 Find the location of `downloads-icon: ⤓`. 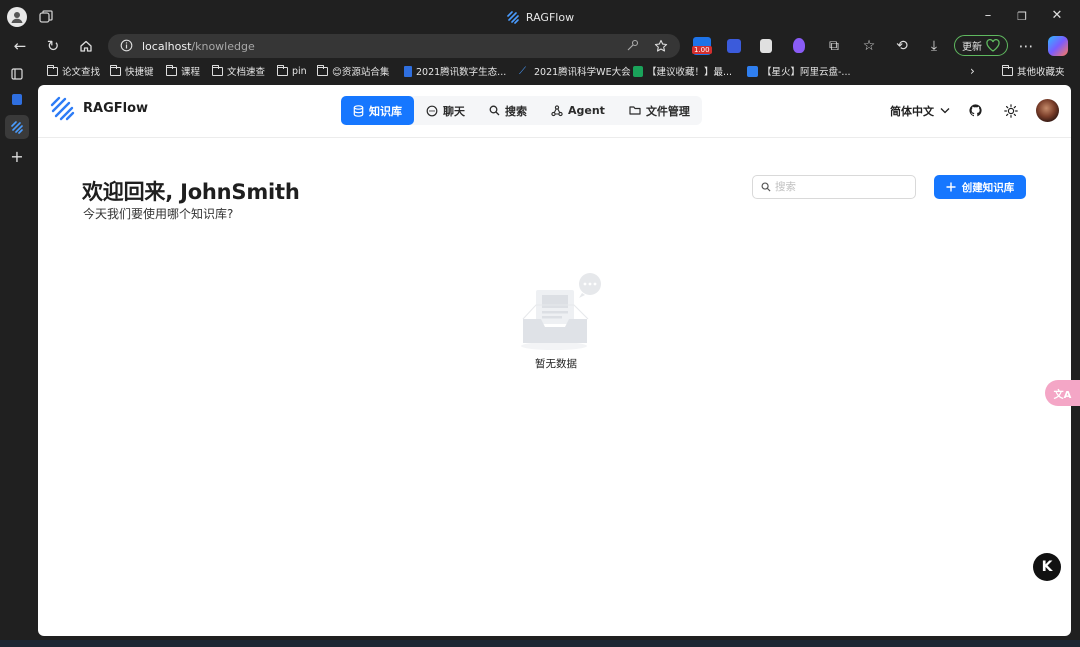

downloads-icon: ⤓ is located at coordinates (934, 46).